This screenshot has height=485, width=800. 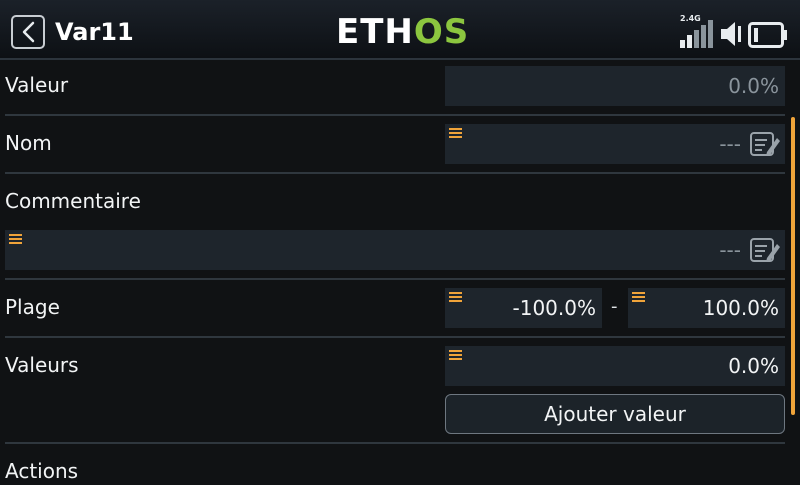 I want to click on valeur-value: 0.0%, so click(x=753, y=86).